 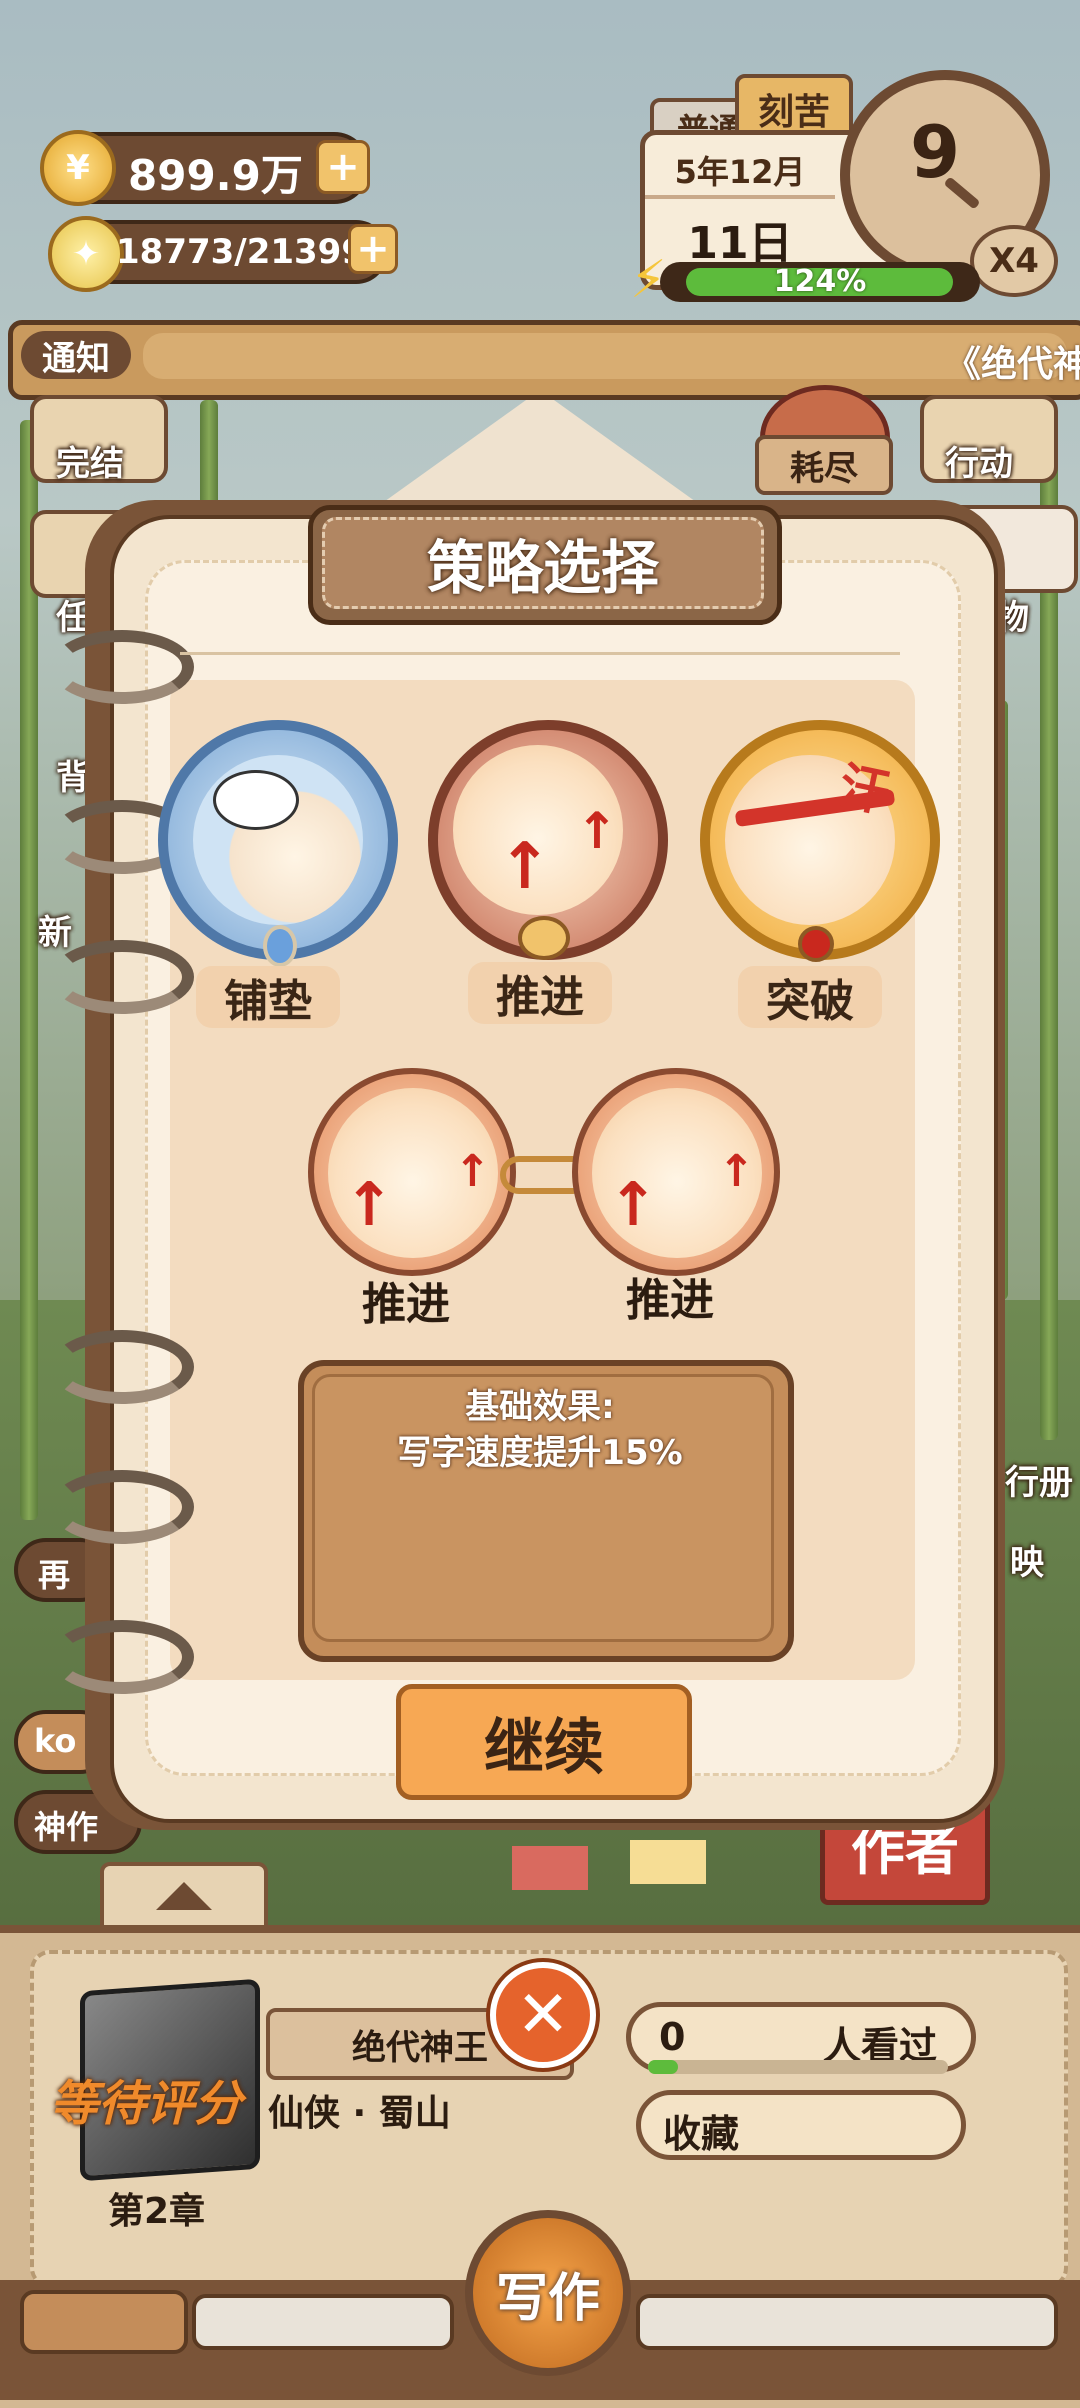 What do you see at coordinates (1014, 261) in the screenshot?
I see `speed-button: X4` at bounding box center [1014, 261].